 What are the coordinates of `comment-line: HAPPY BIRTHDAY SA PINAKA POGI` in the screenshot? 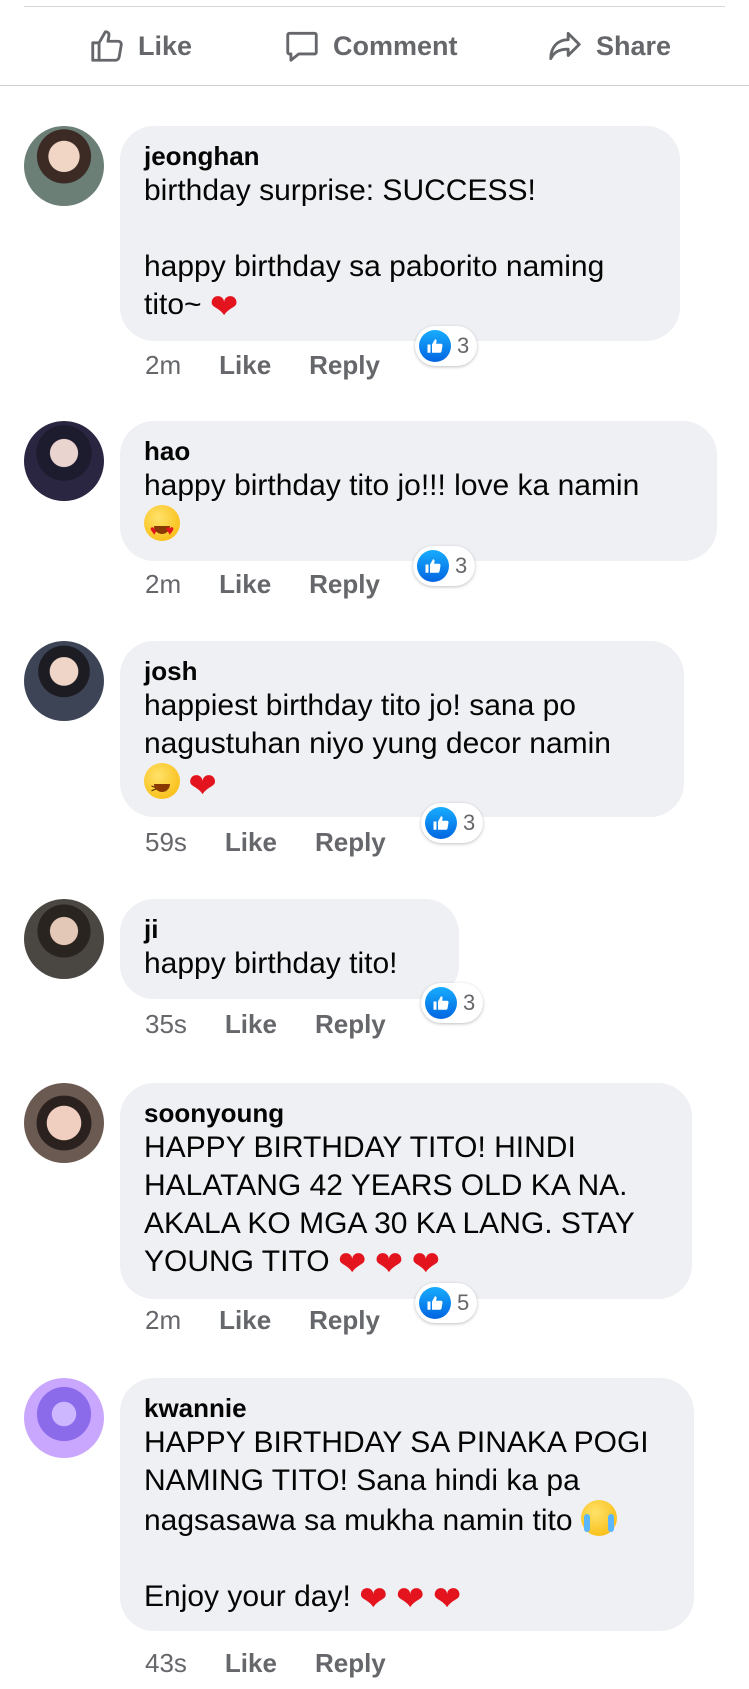 It's located at (396, 1442).